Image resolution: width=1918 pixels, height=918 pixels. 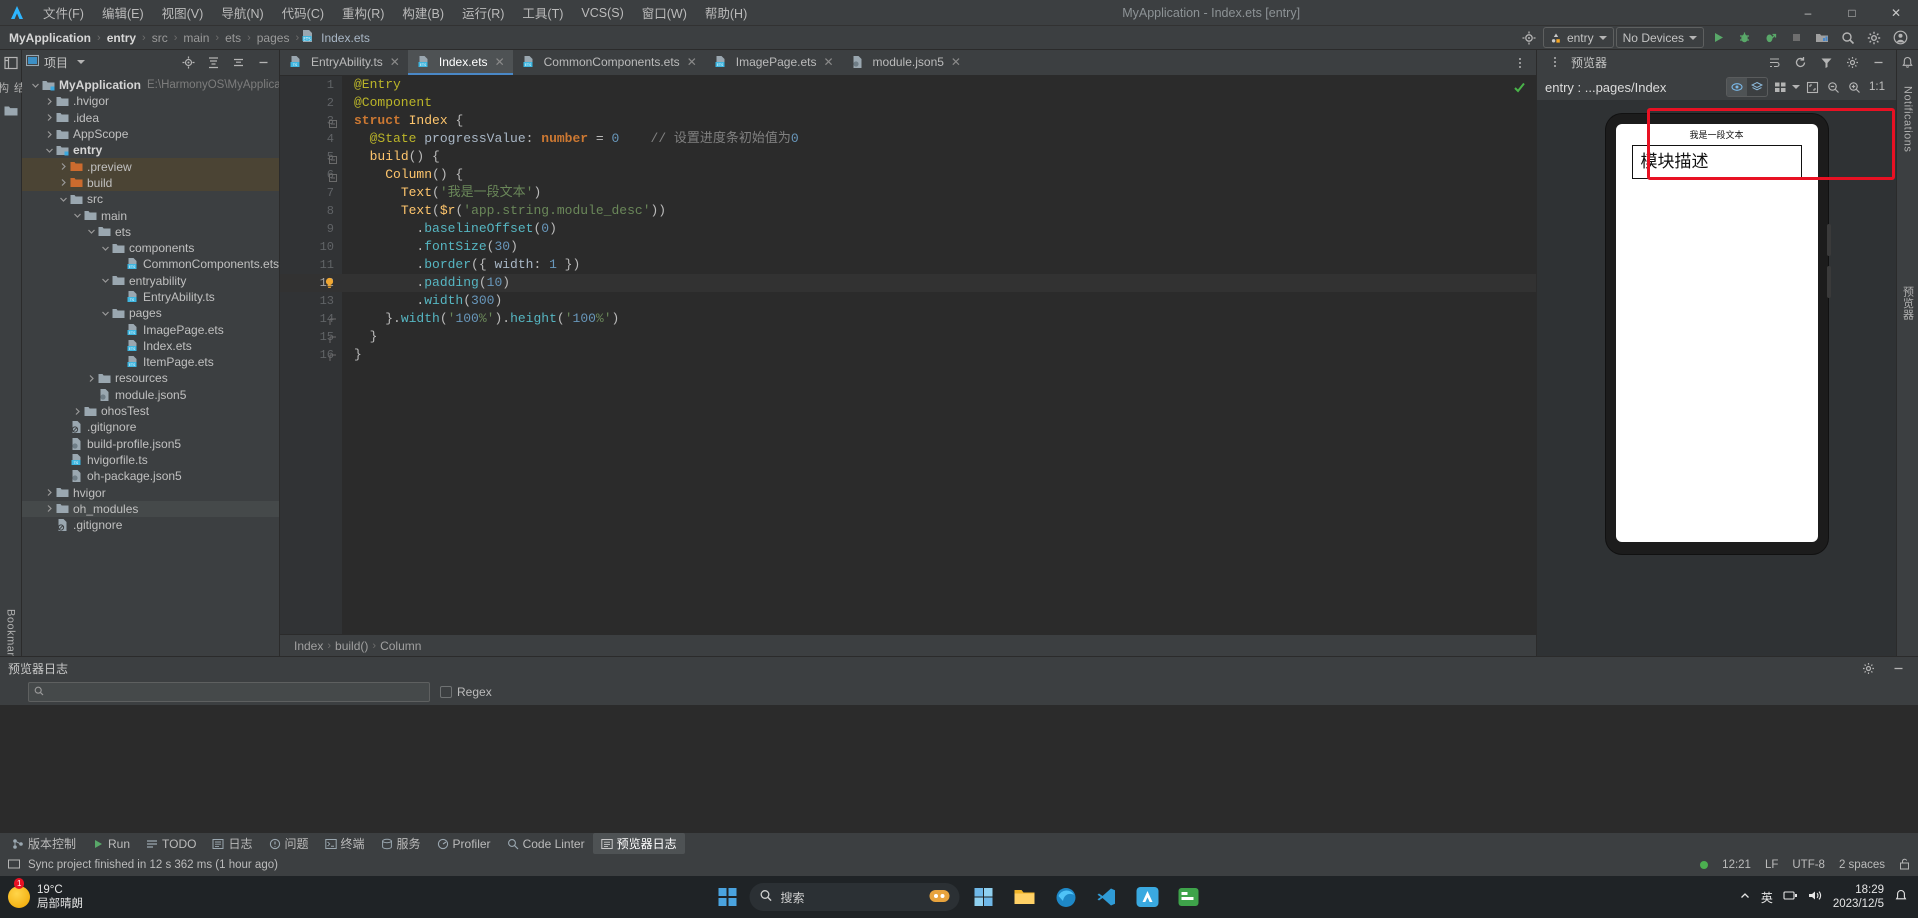 I want to click on tree-node-oh-package-json5: oh-package.json5, so click(x=150, y=476).